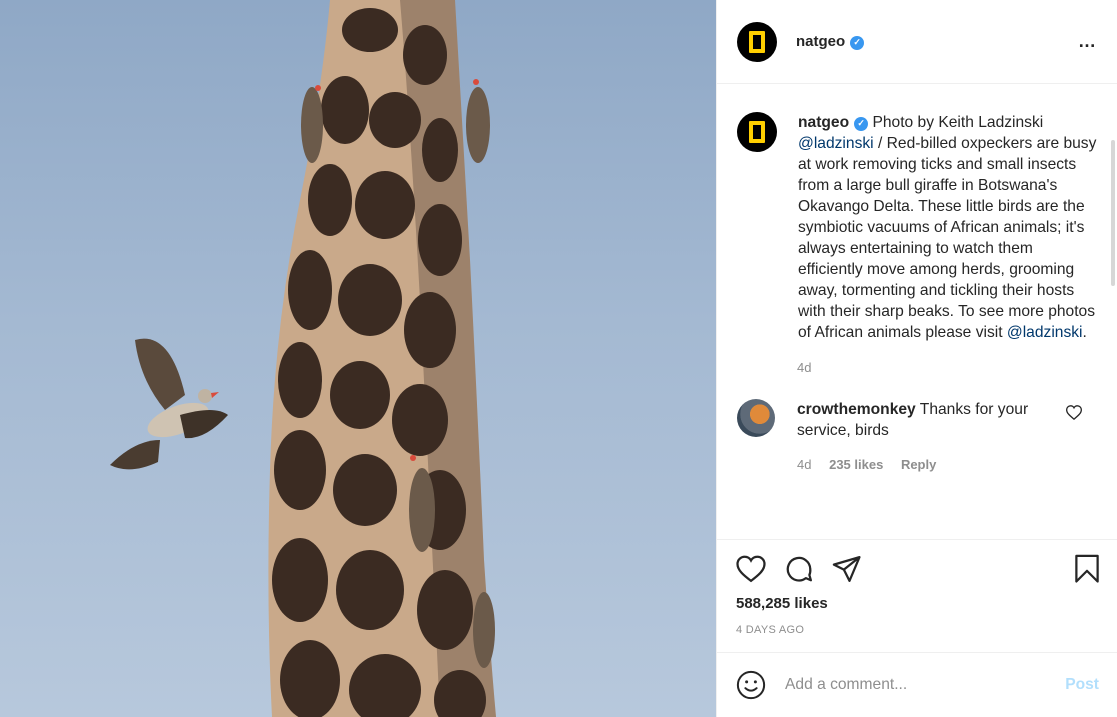 The image size is (1117, 717). I want to click on comment-username: crowthemonkey, so click(856, 409).